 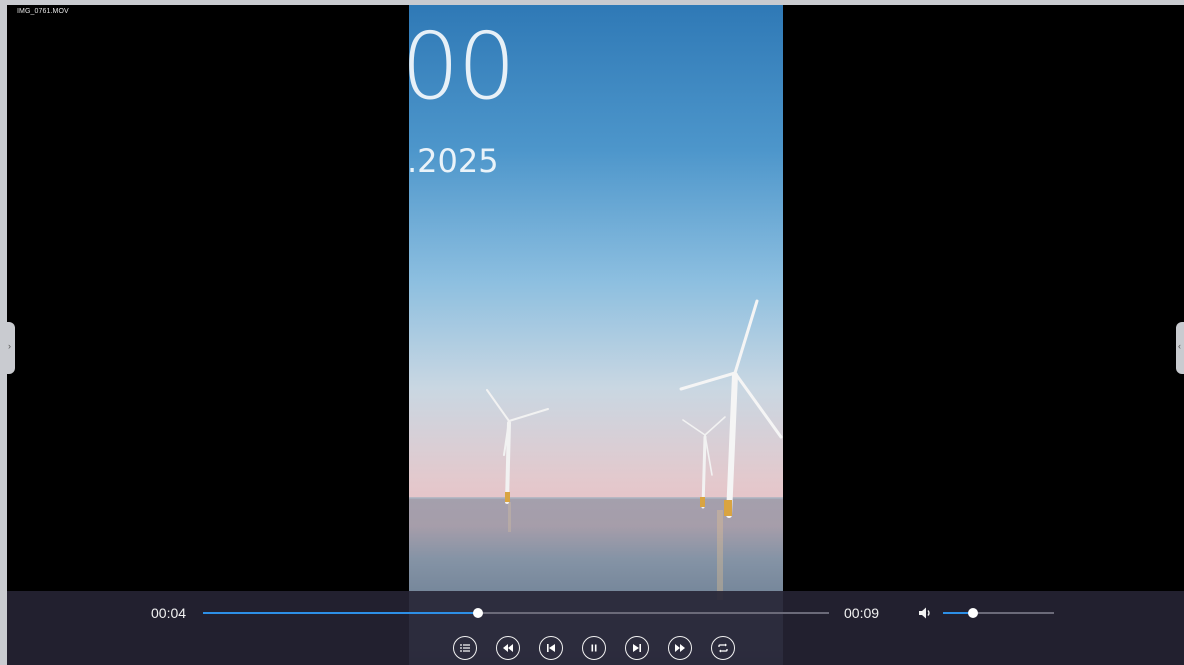 I want to click on list-icon, so click(x=465, y=648).